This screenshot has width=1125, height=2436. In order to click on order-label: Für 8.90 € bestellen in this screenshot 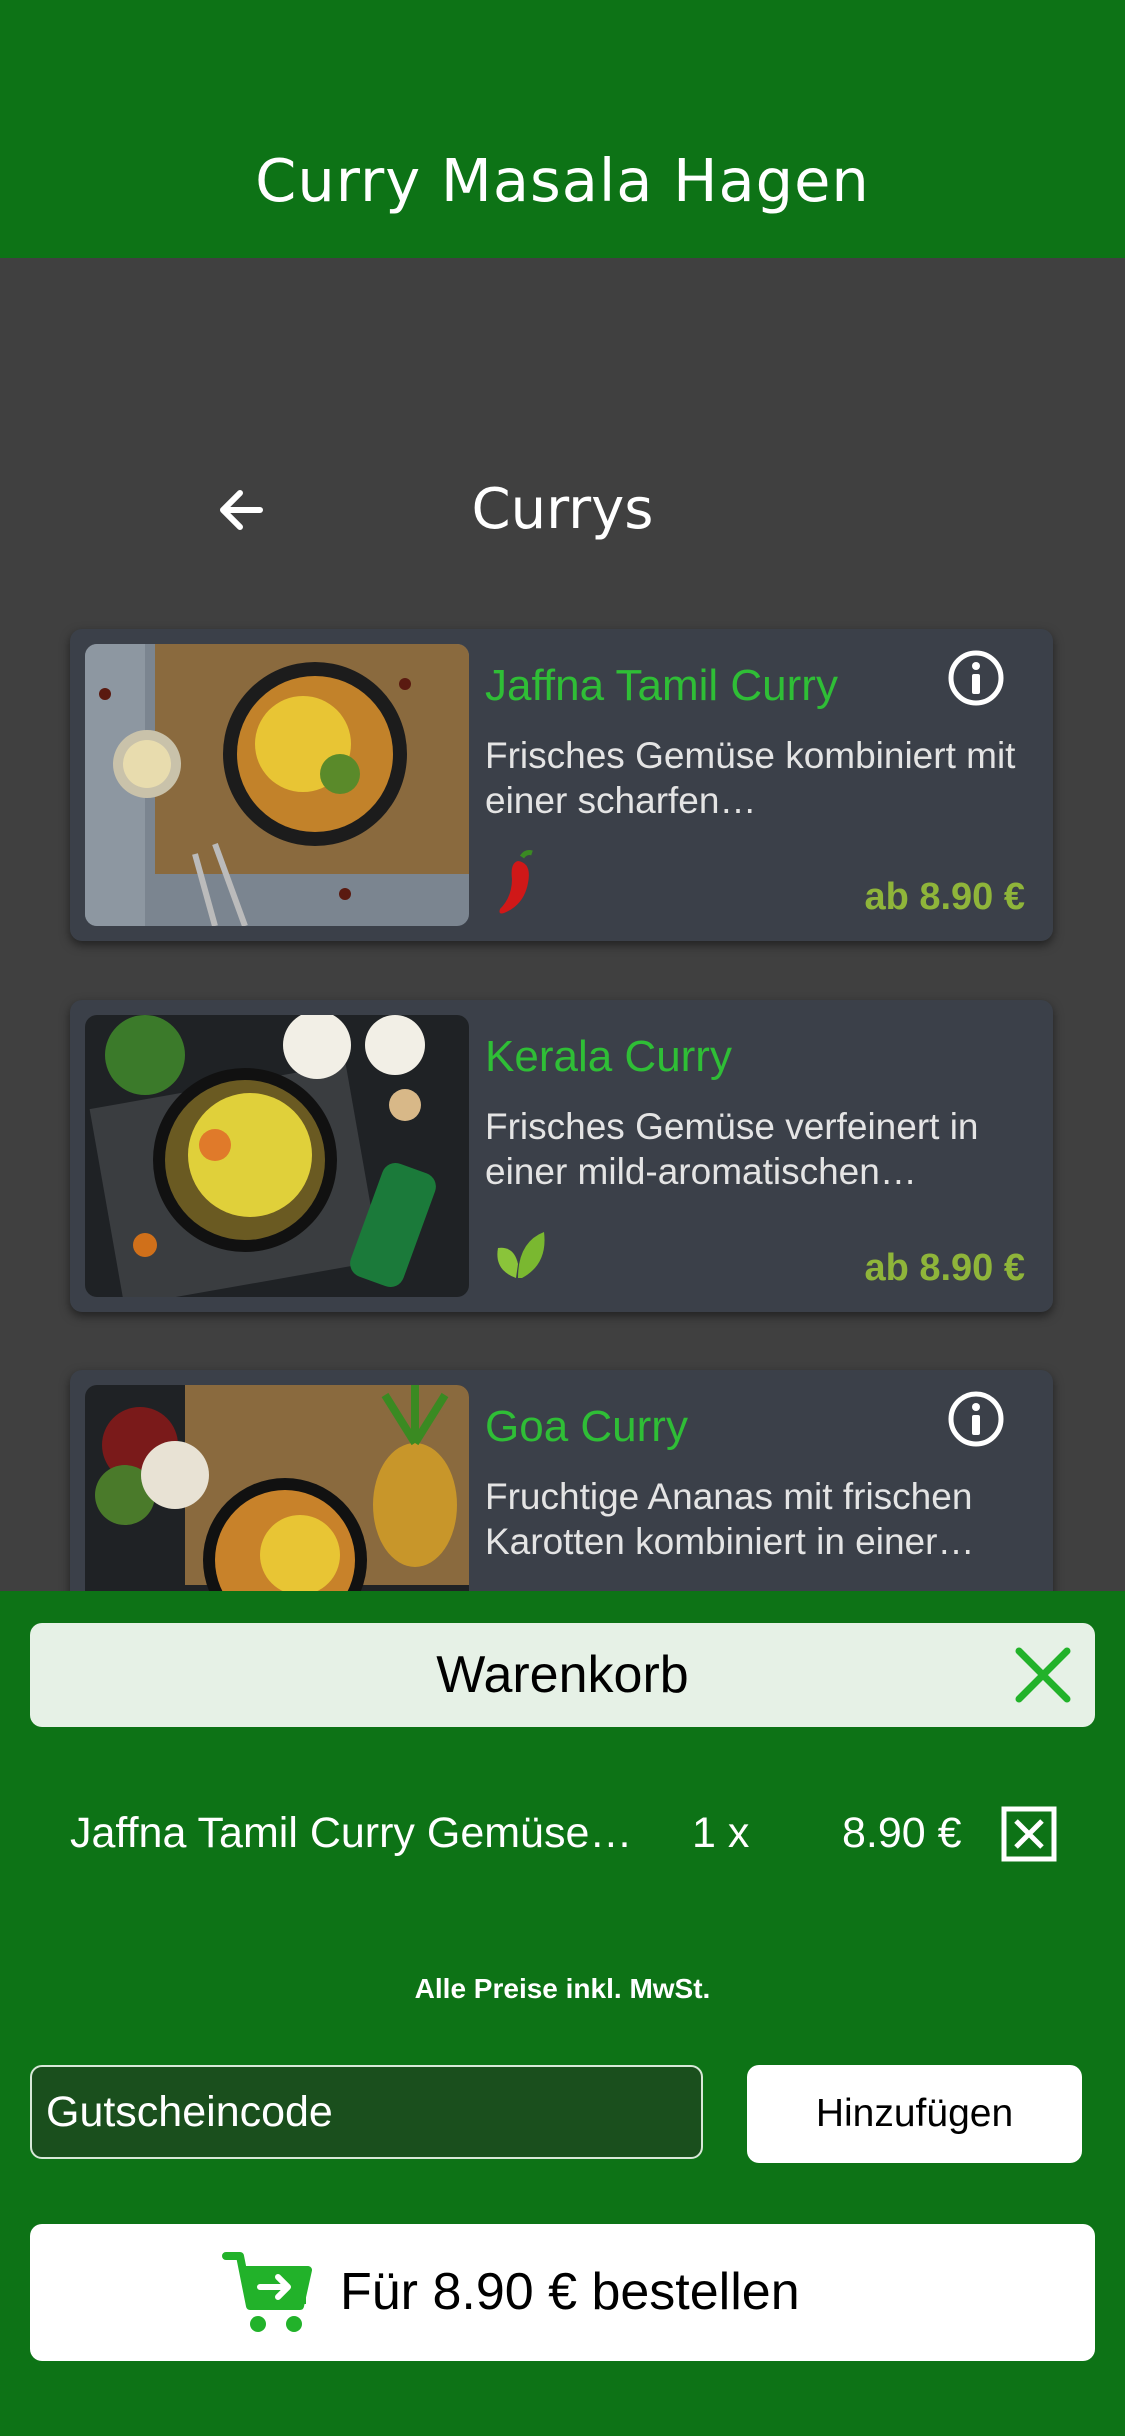, I will do `click(570, 2292)`.